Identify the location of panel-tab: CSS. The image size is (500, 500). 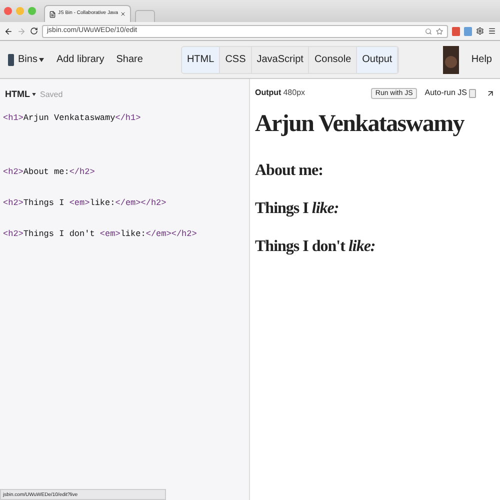
(236, 59).